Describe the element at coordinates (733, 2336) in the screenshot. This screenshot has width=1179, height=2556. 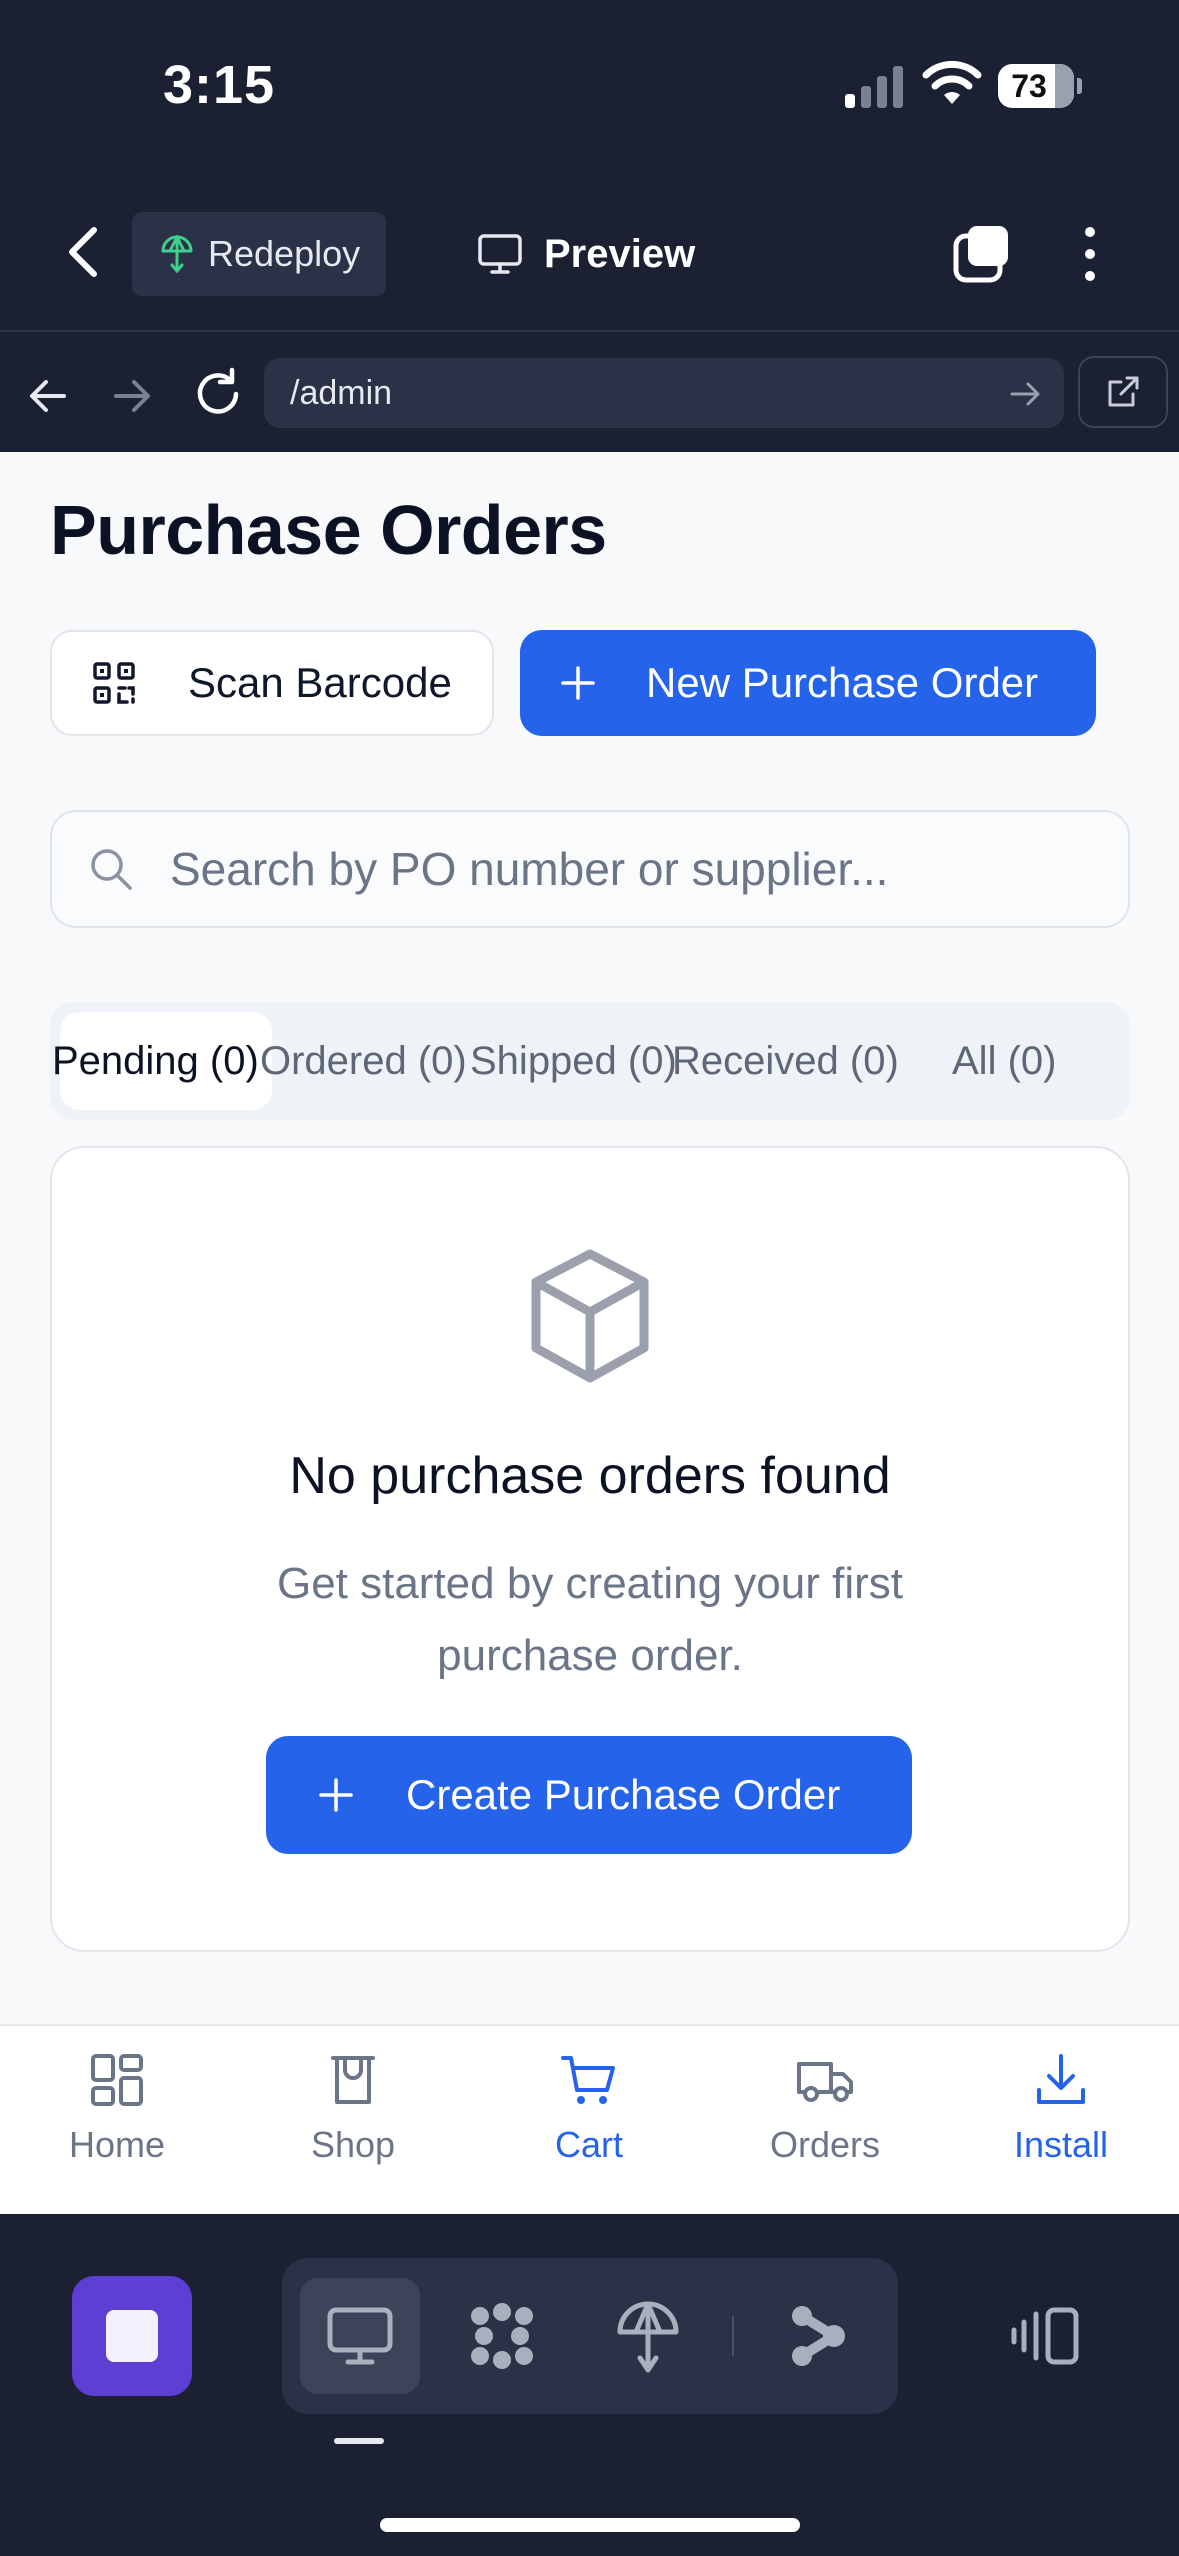
I see `dock-separator` at that location.